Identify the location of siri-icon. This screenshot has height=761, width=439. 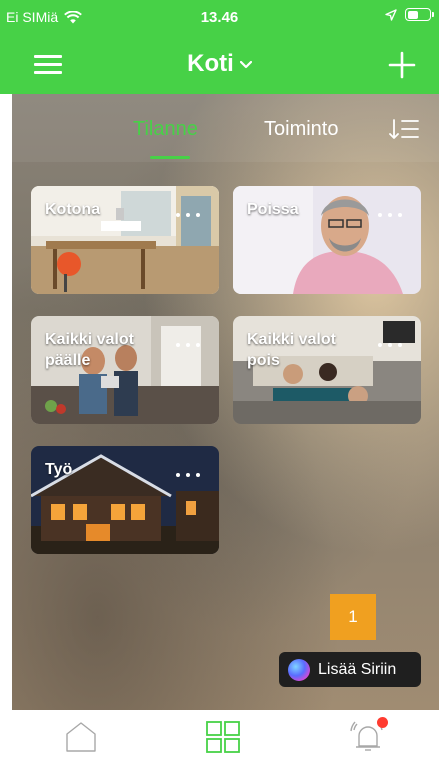
(299, 669).